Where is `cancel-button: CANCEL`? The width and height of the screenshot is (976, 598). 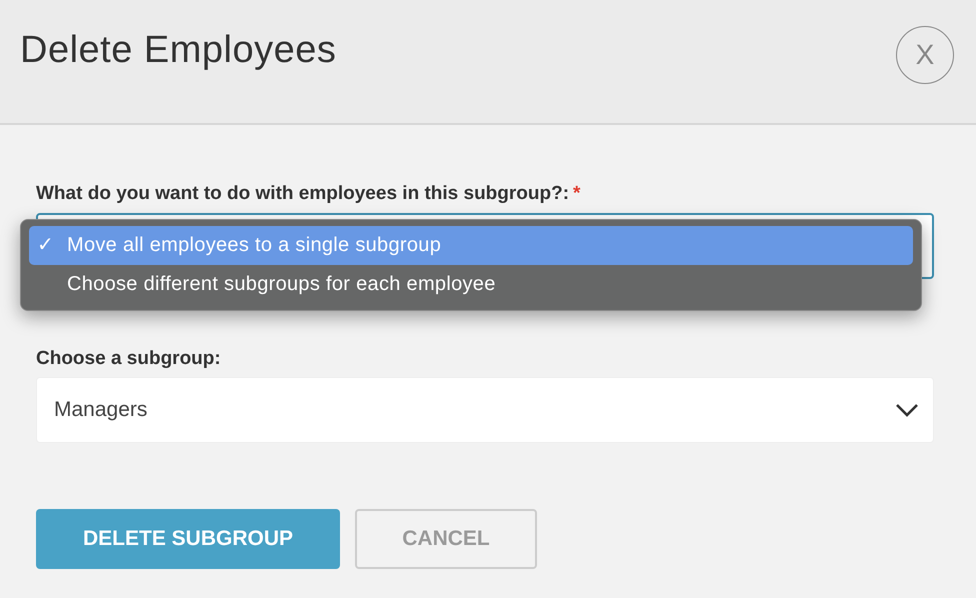 cancel-button: CANCEL is located at coordinates (446, 539).